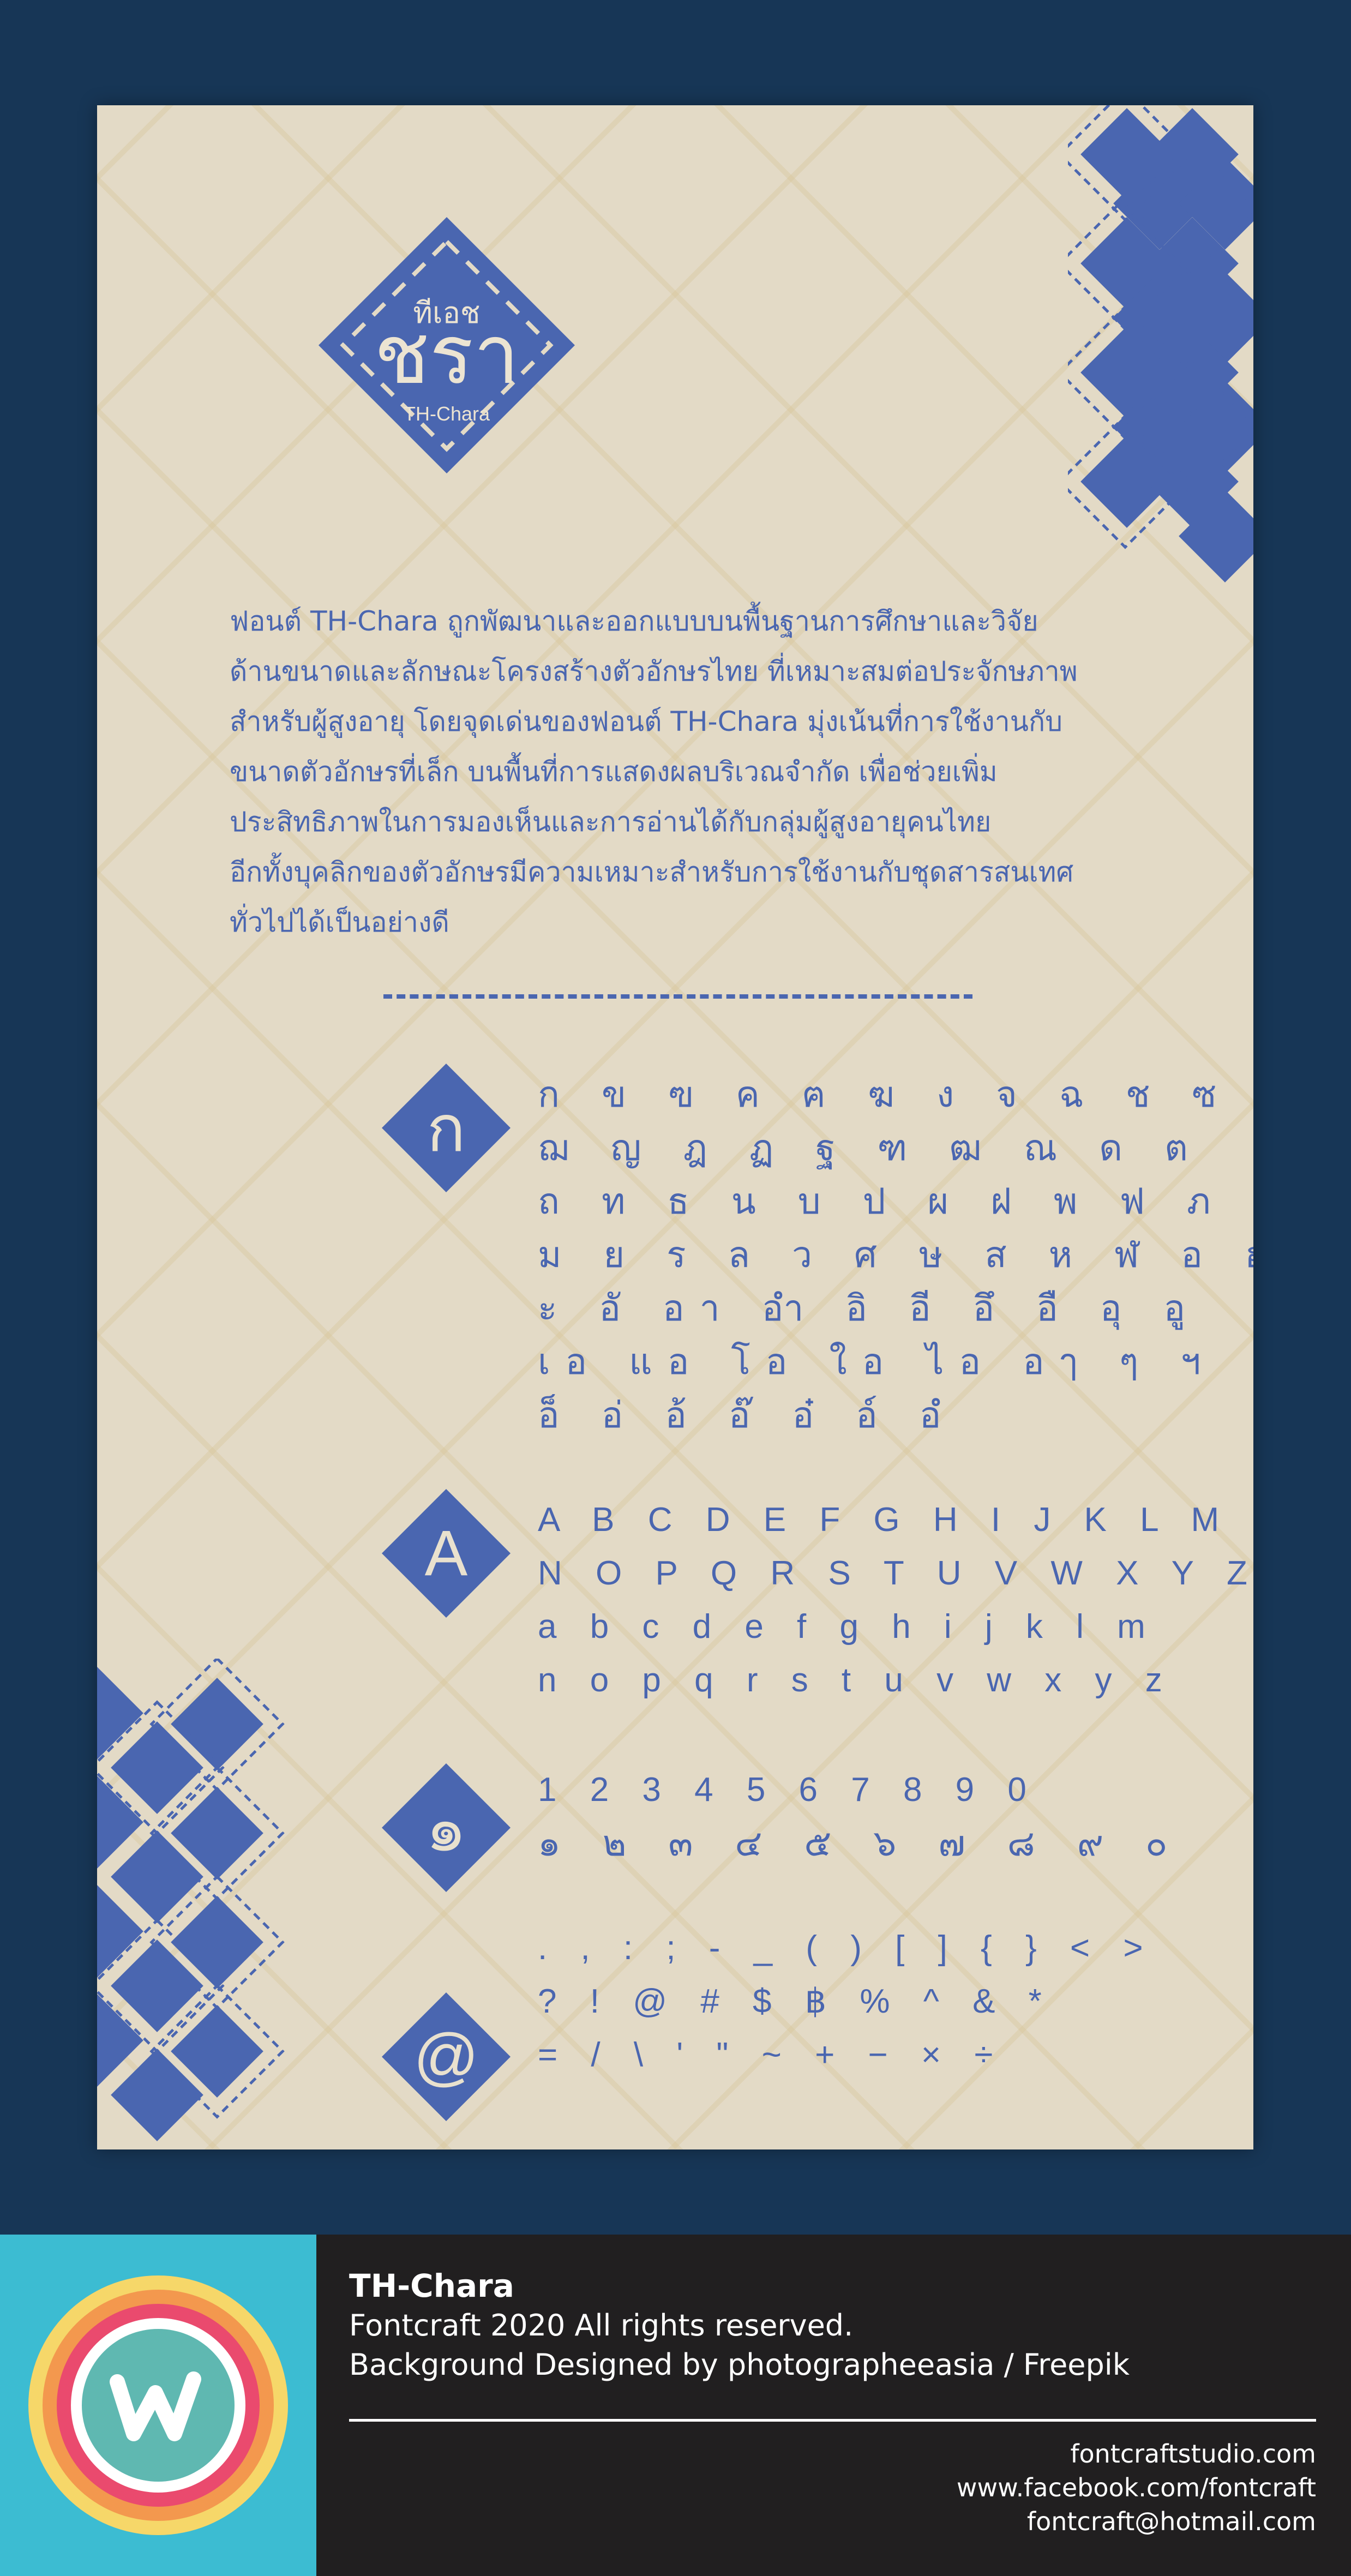 Image resolution: width=1351 pixels, height=2576 pixels. I want to click on numerals-badge-glyph: ๑, so click(446, 1829).